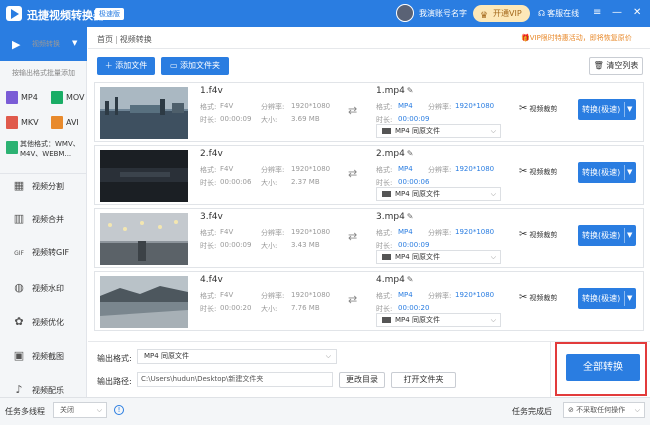  I want to click on output-duration: 00:00:20, so click(414, 308).